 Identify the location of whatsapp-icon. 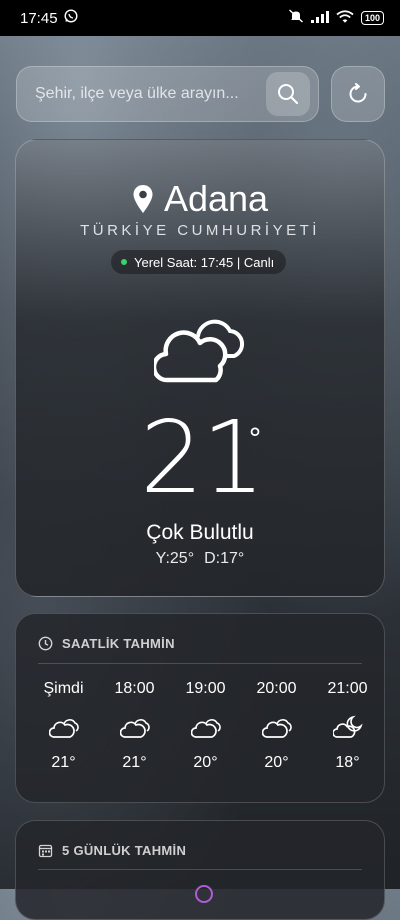
(71, 18).